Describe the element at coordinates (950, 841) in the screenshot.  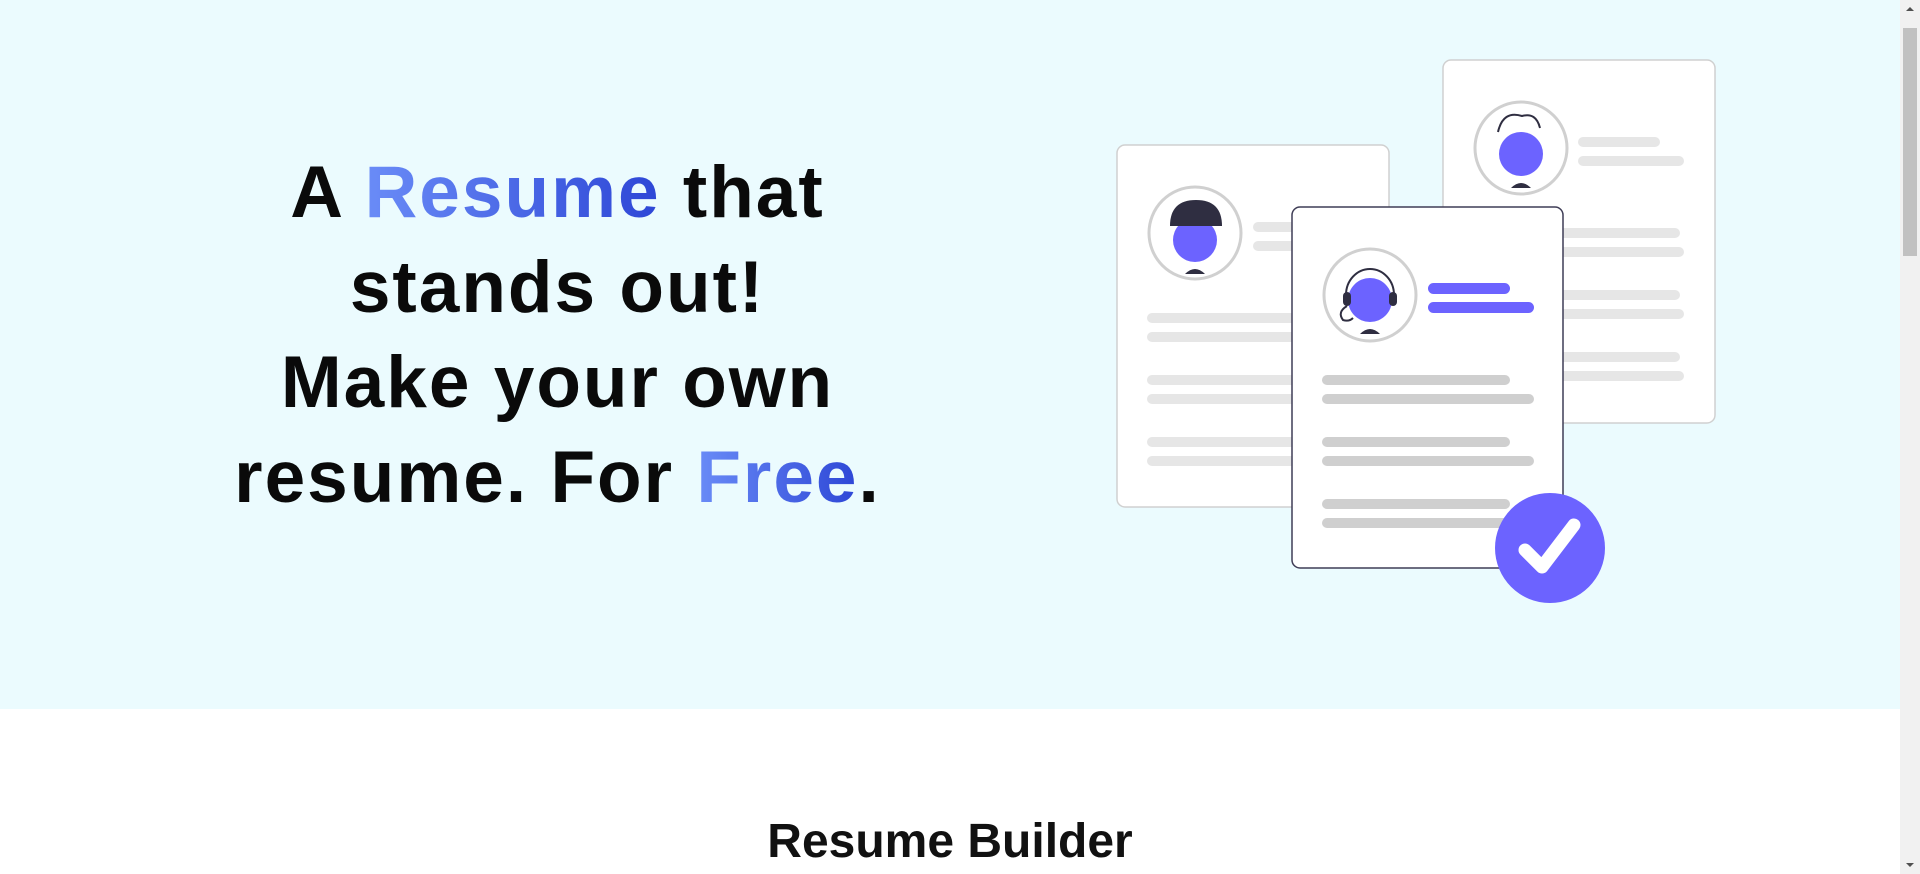
I see `section-title: Resume Builder` at that location.